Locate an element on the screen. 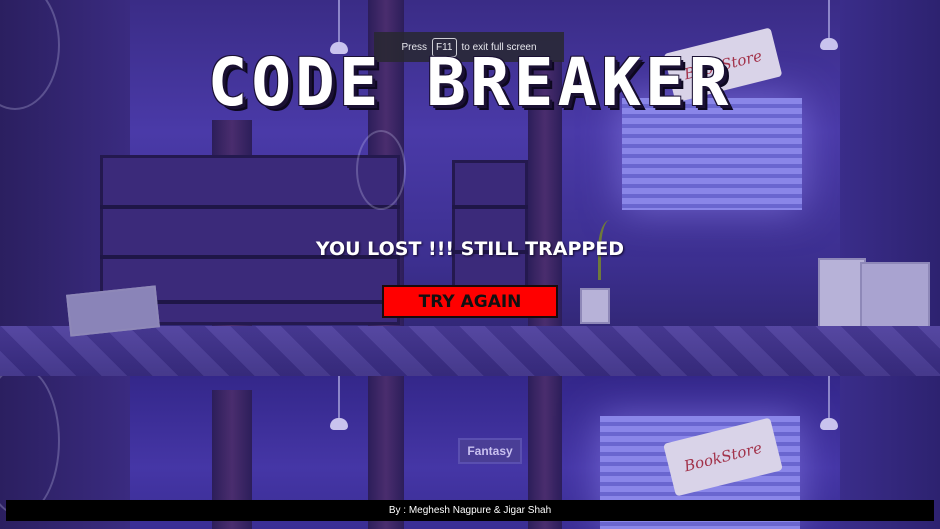  try-again-button: TRY AGAIN is located at coordinates (470, 301).